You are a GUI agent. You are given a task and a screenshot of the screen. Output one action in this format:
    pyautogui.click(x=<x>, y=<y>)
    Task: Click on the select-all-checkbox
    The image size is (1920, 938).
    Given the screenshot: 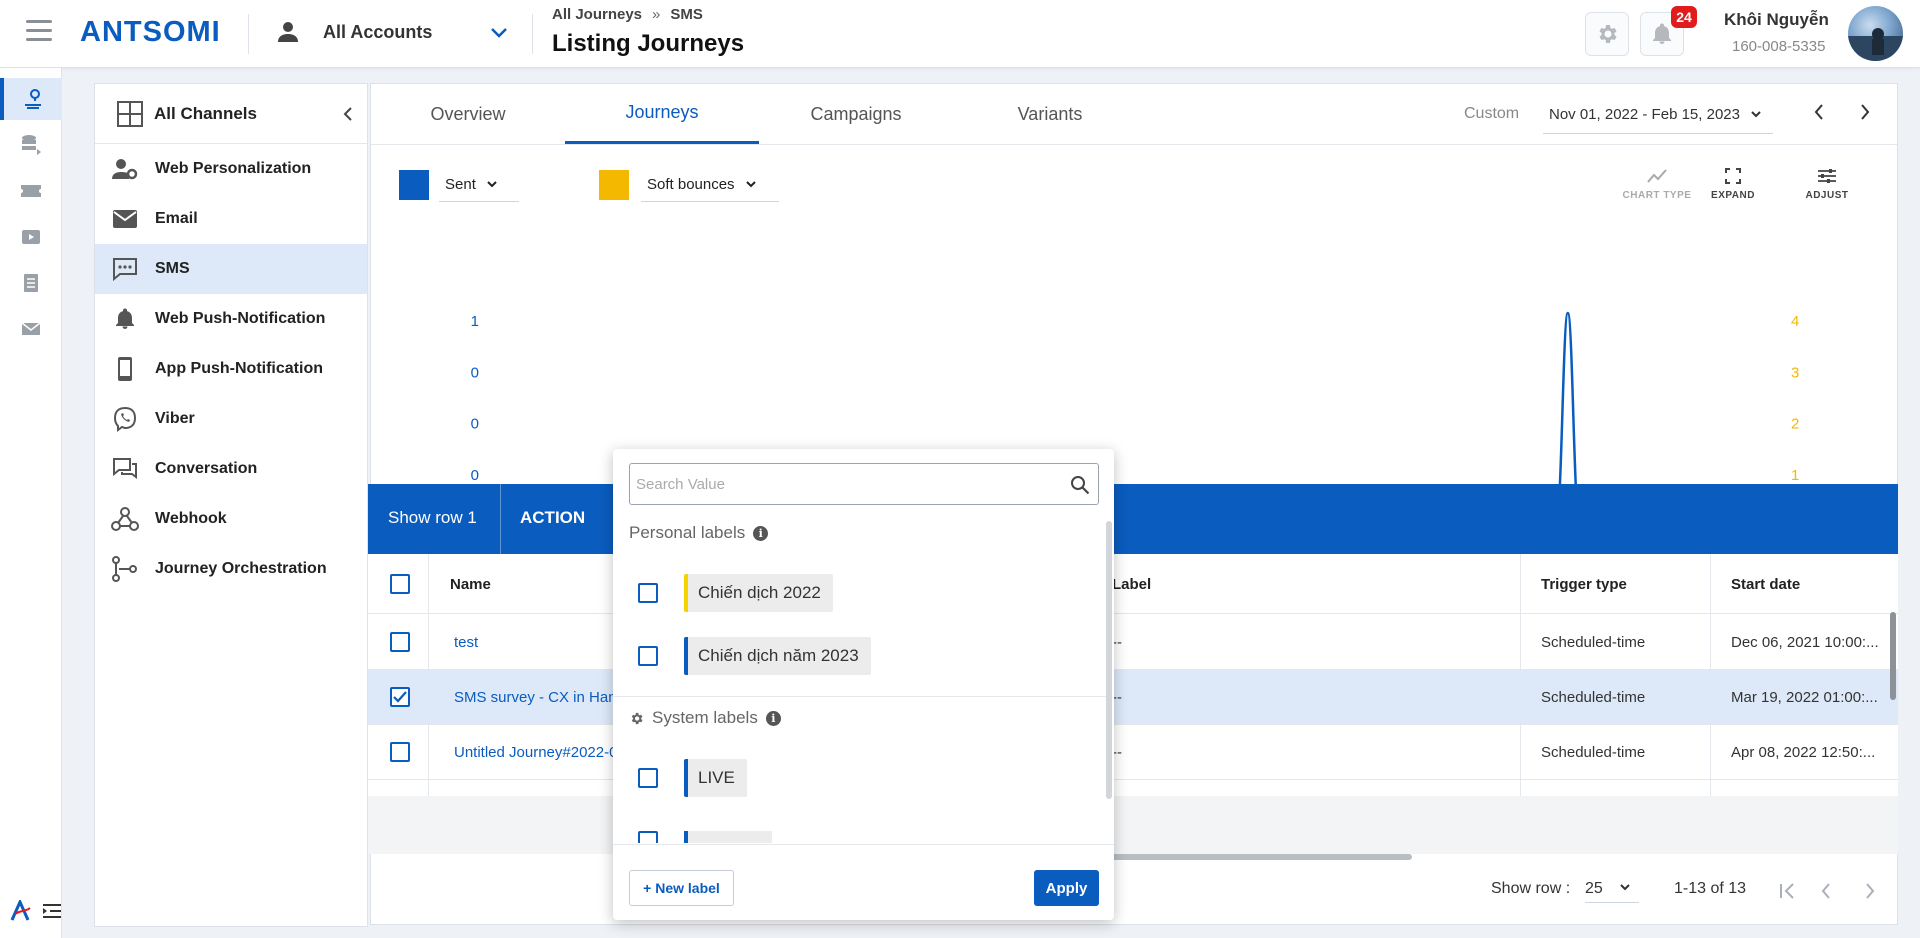 What is the action you would take?
    pyautogui.click(x=400, y=584)
    